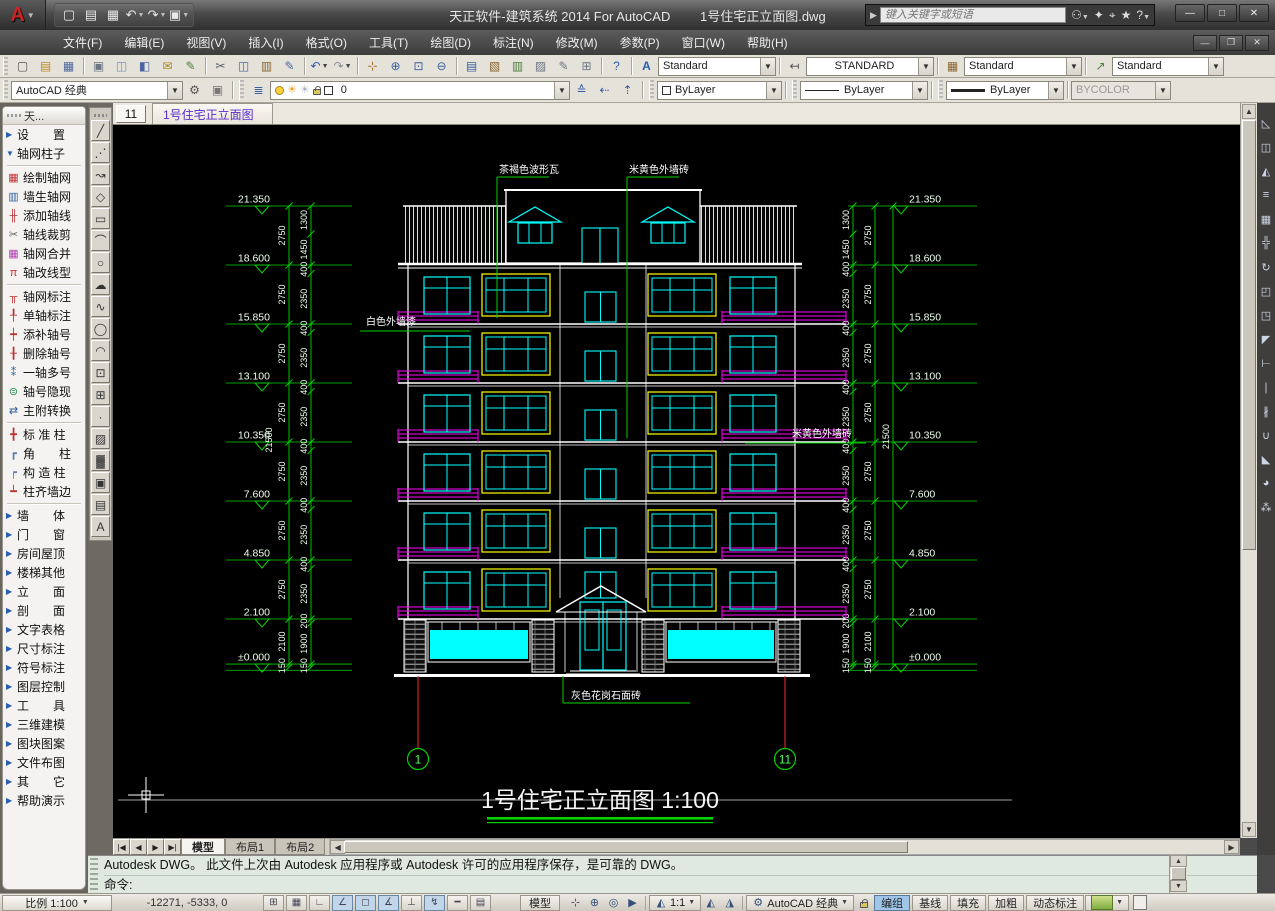  I want to click on tz-toggle-动态标注: 动态标注, so click(1055, 902).